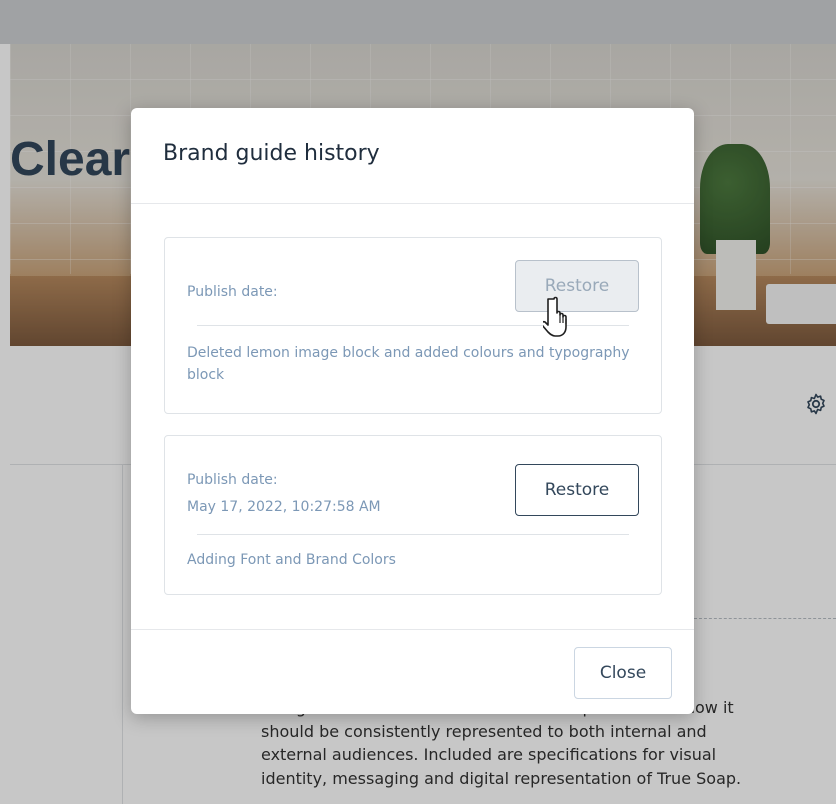  What do you see at coordinates (291, 560) in the screenshot?
I see `entry-description: Adding Font and Brand Colors` at bounding box center [291, 560].